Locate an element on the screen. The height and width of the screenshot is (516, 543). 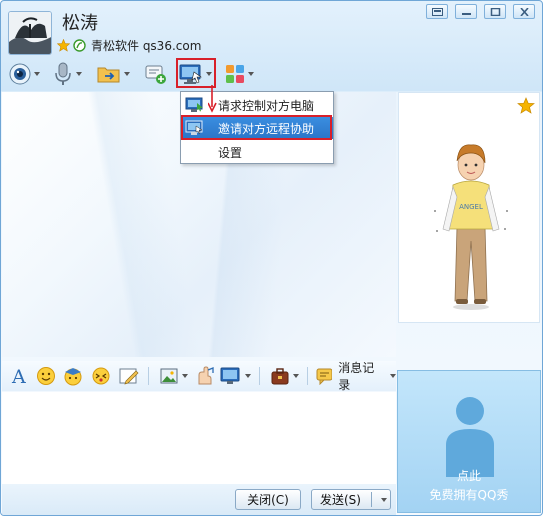
avatar-character-figure: ANGEL is located at coordinates (471, 227).